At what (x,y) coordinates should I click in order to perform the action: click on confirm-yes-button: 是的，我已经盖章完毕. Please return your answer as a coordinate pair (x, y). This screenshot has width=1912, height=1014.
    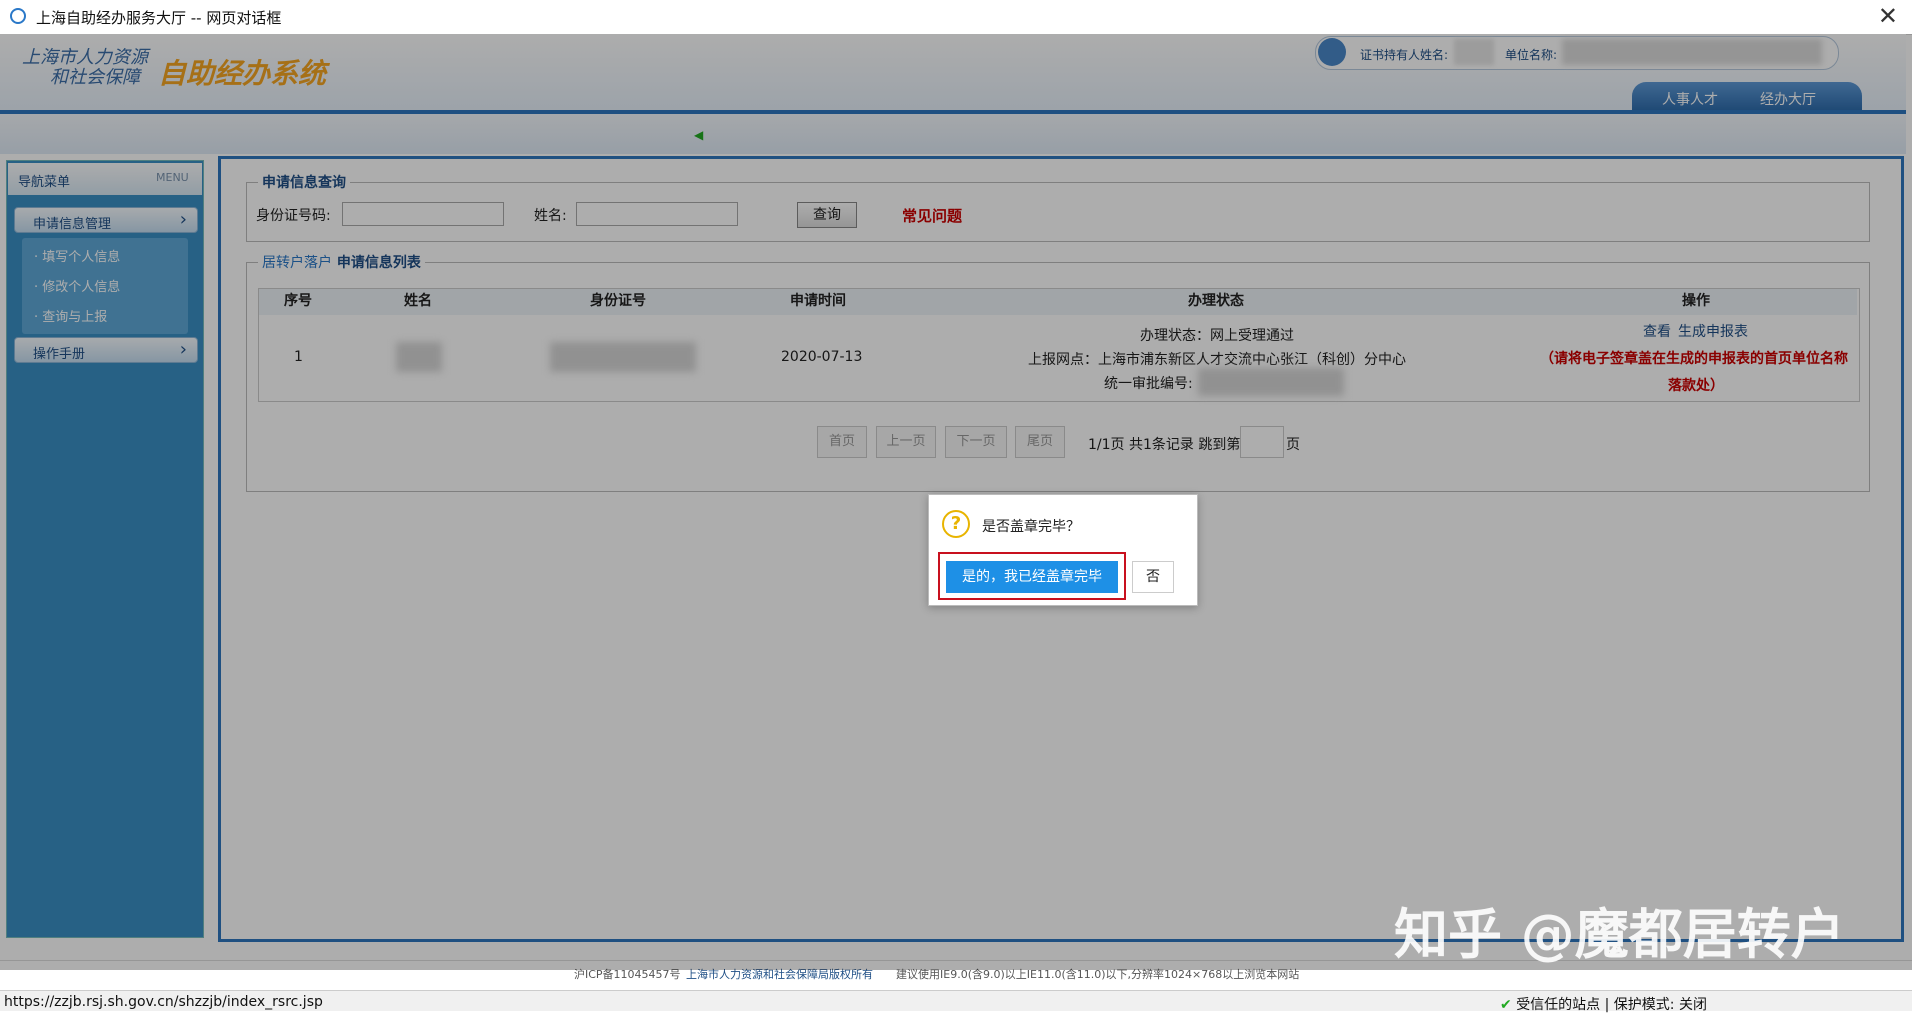
    Looking at the image, I should click on (1032, 577).